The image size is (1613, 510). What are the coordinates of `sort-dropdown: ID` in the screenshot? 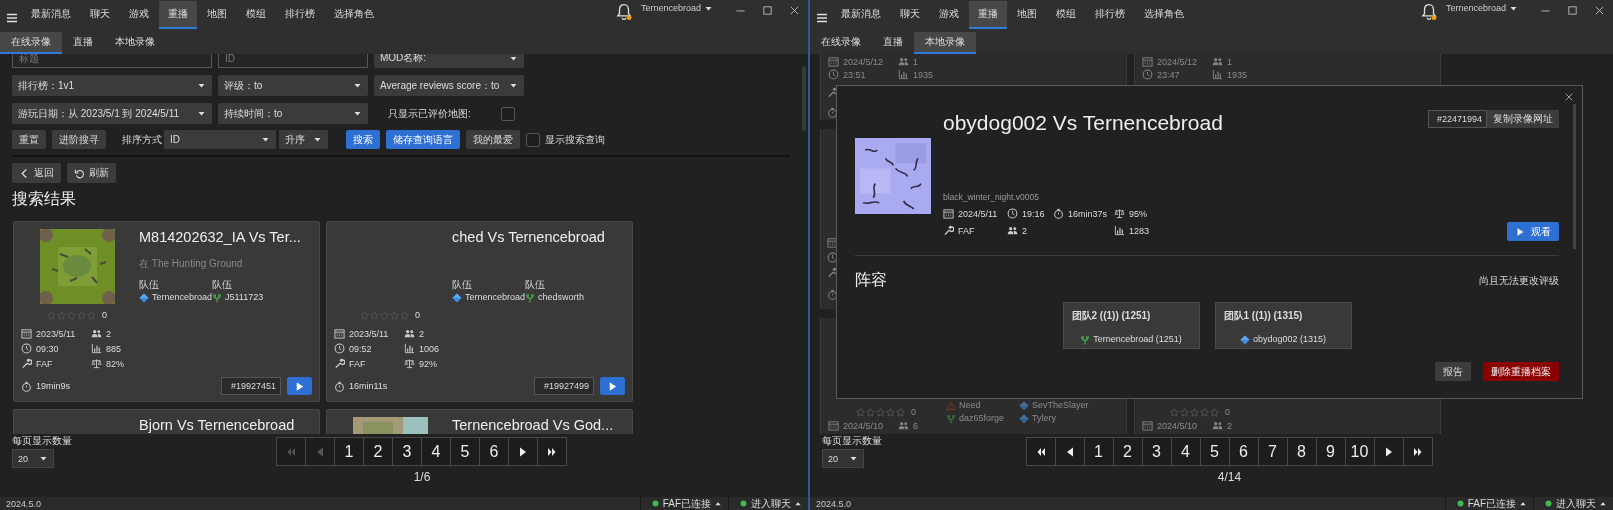 It's located at (220, 139).